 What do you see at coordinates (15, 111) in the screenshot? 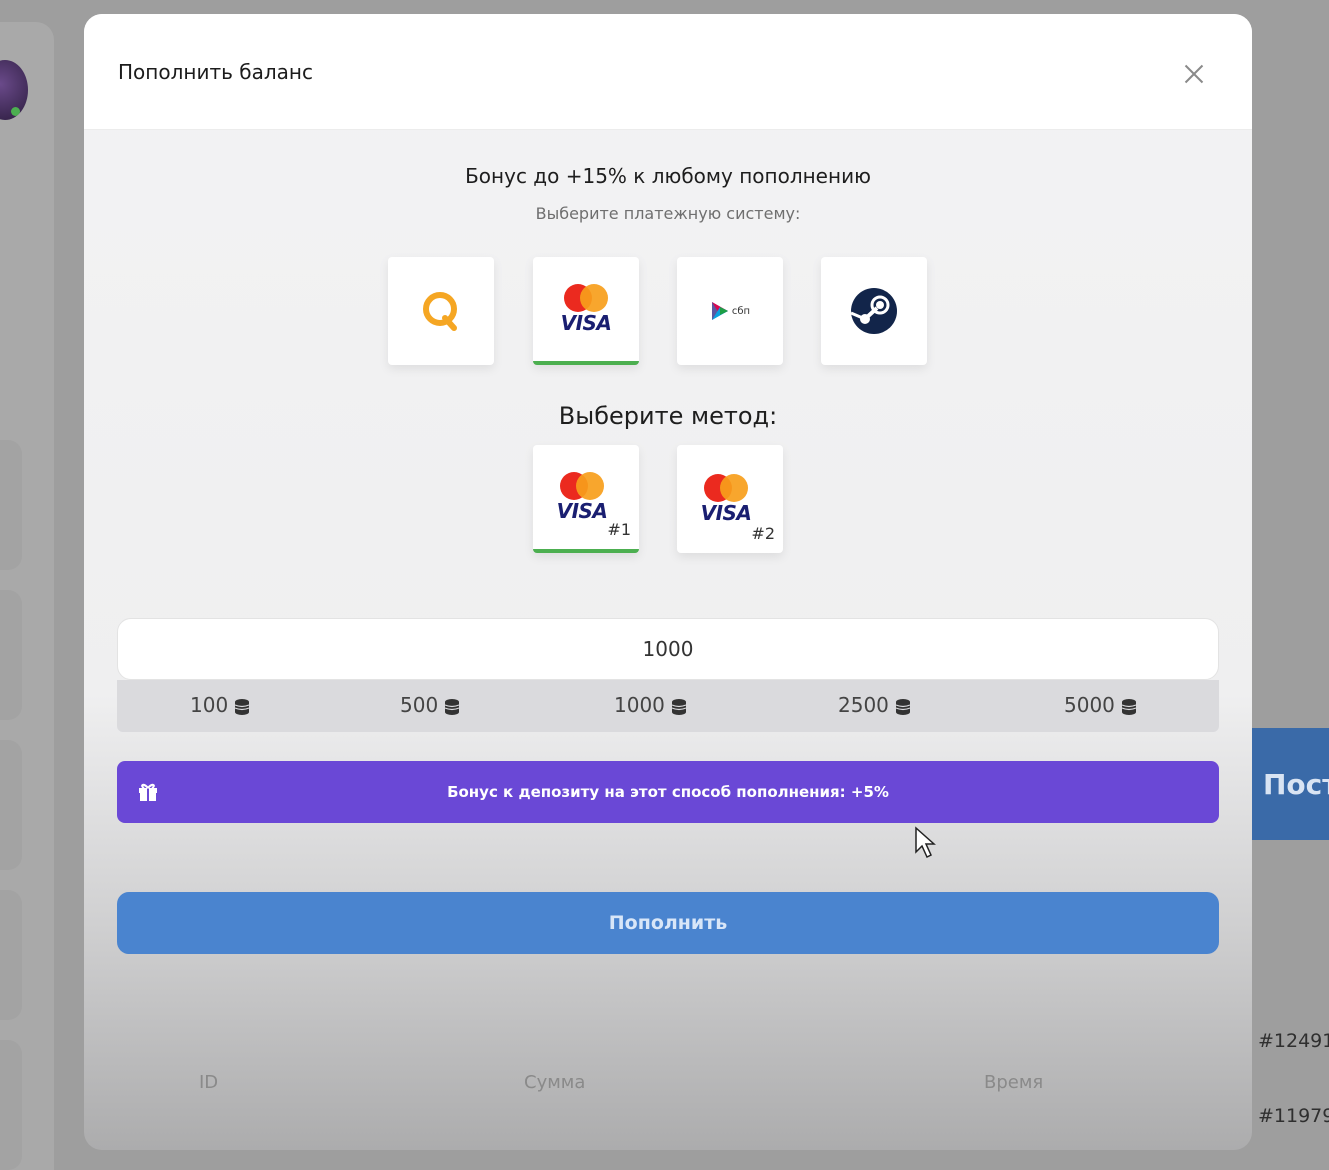
I see `online-status-dot` at bounding box center [15, 111].